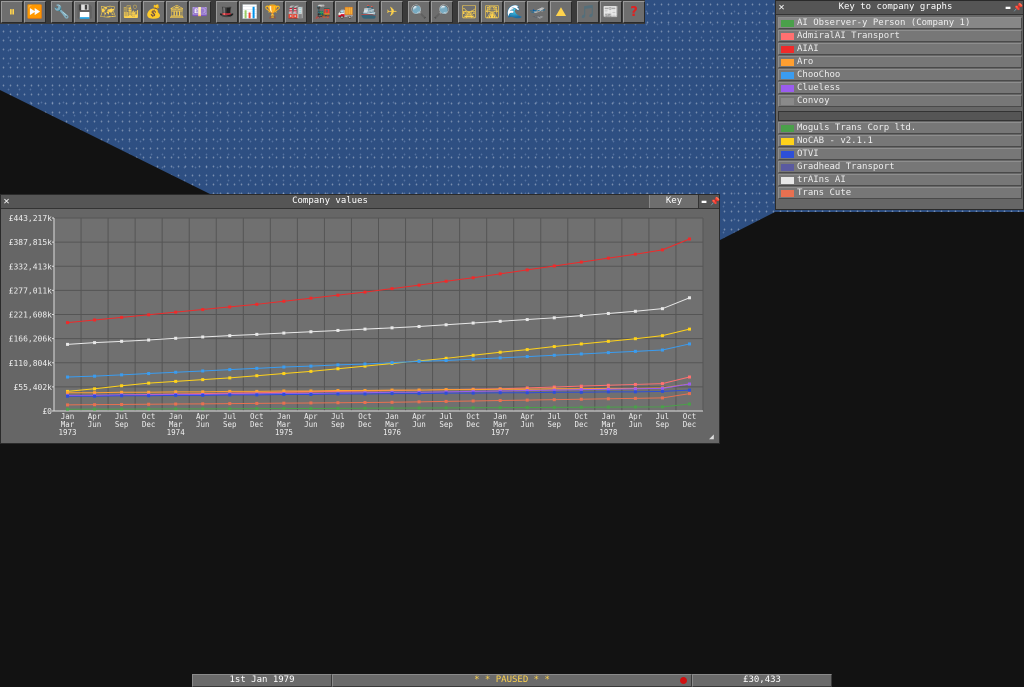 The height and width of the screenshot is (687, 1024). I want to click on key-item: Trans Cute, so click(900, 193).